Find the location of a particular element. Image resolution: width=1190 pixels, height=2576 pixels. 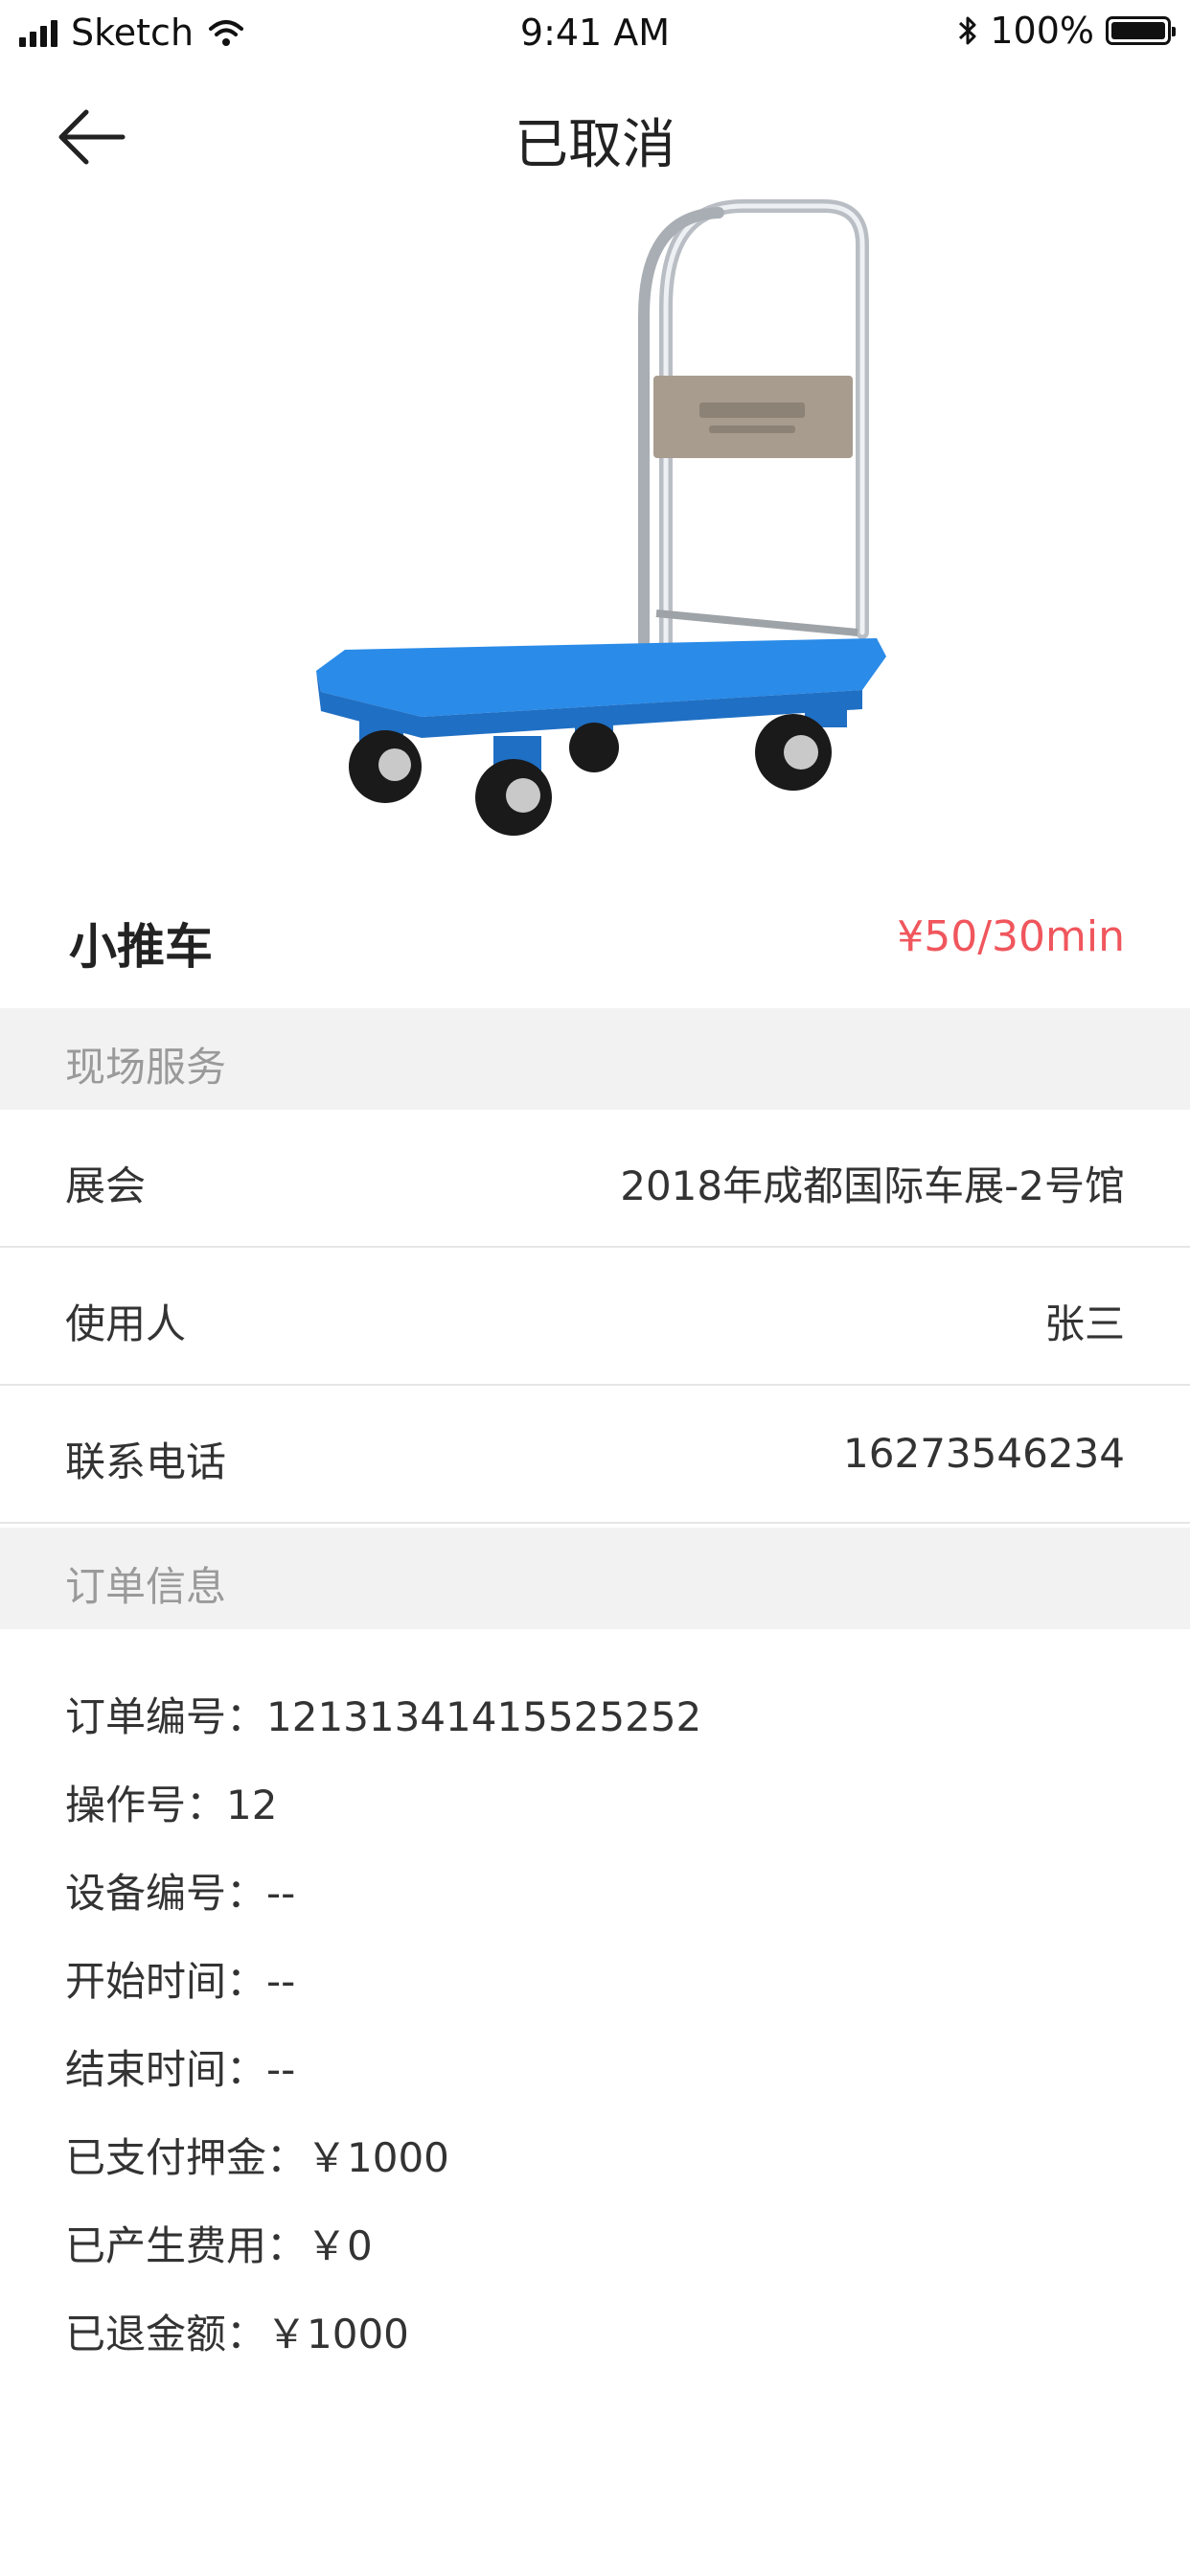

product-summary: 小推车 ¥50/30min is located at coordinates (595, 939).